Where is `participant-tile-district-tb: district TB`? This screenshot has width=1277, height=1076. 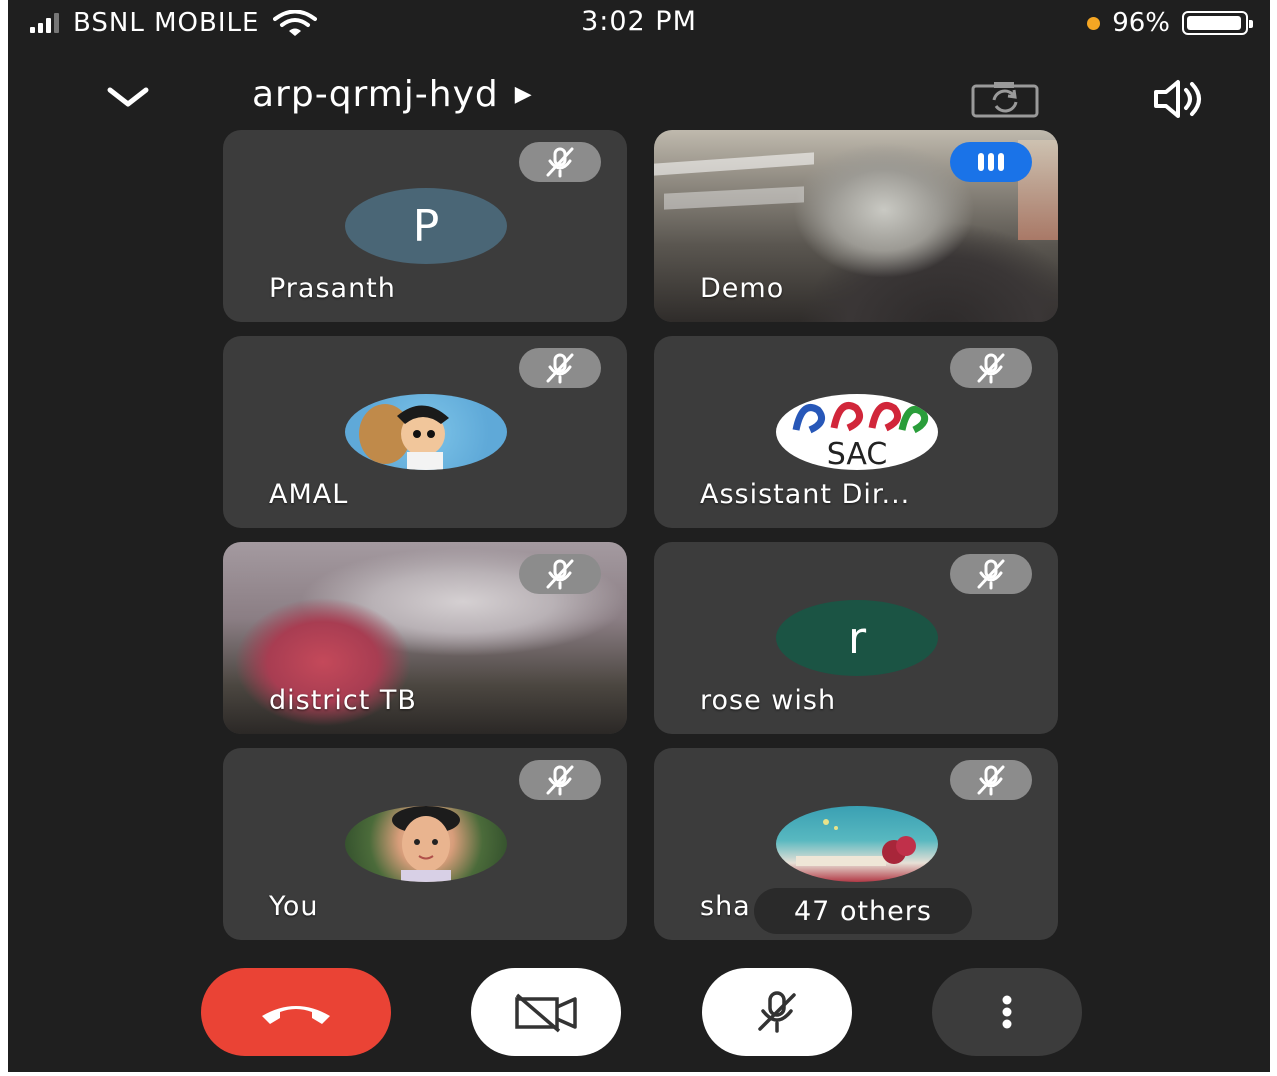
participant-tile-district-tb: district TB is located at coordinates (425, 638).